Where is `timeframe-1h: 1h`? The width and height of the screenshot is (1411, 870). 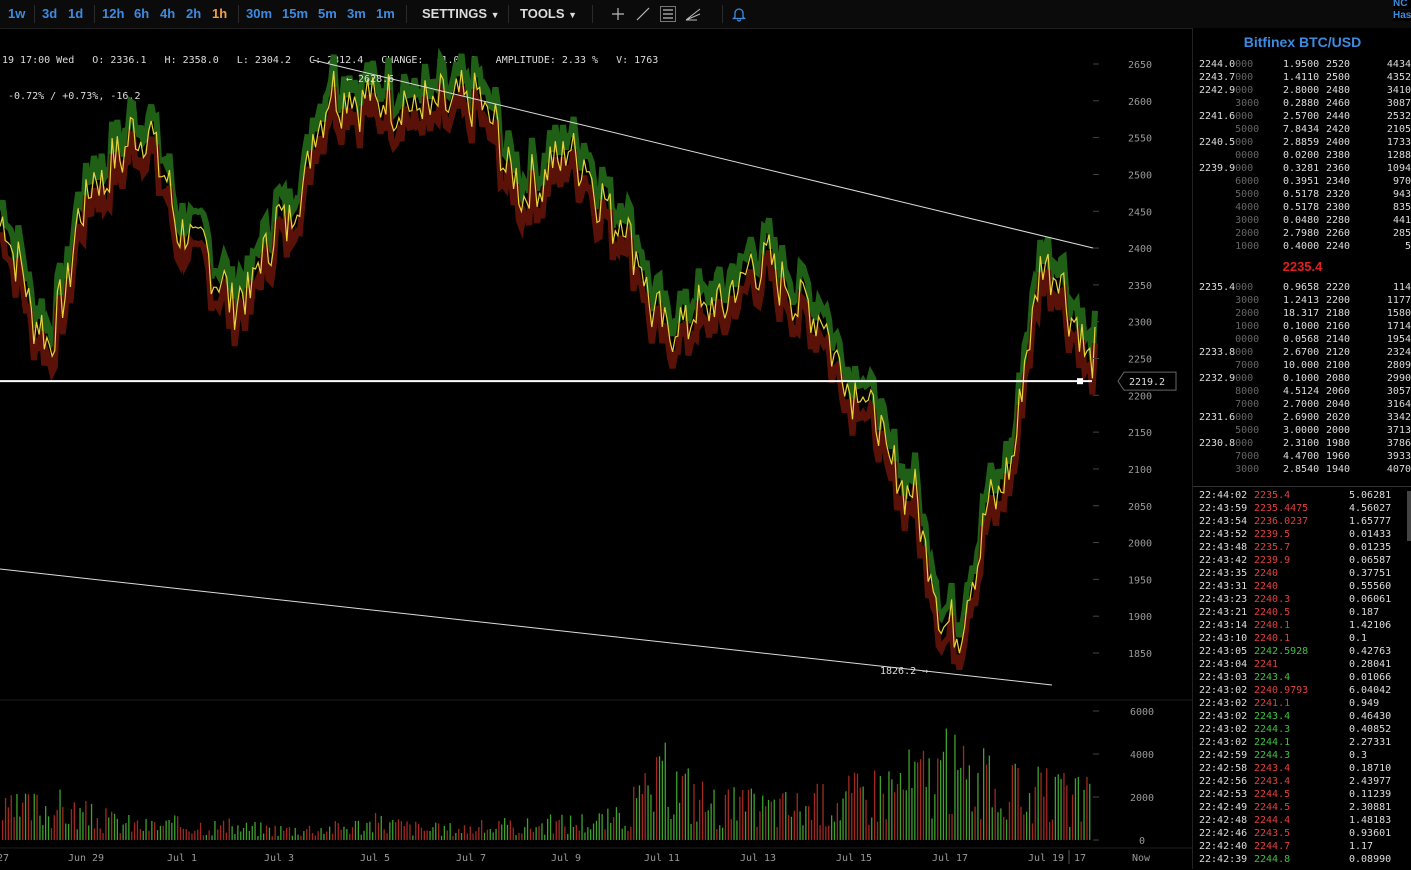 timeframe-1h: 1h is located at coordinates (219, 13).